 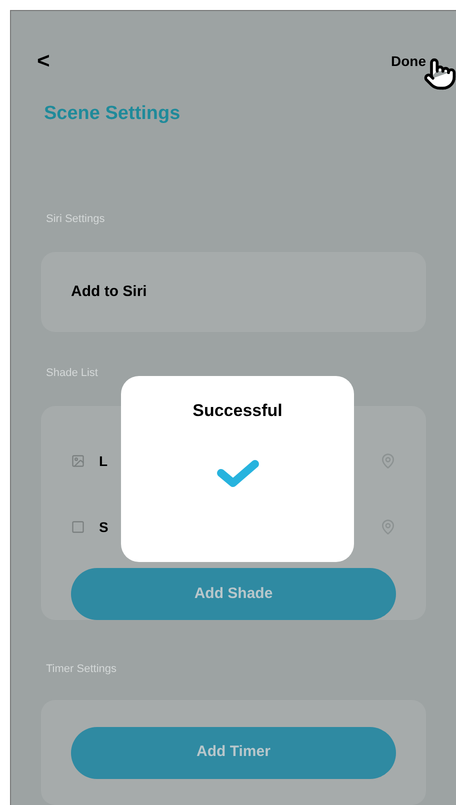 I want to click on done-button: Done, so click(x=408, y=61).